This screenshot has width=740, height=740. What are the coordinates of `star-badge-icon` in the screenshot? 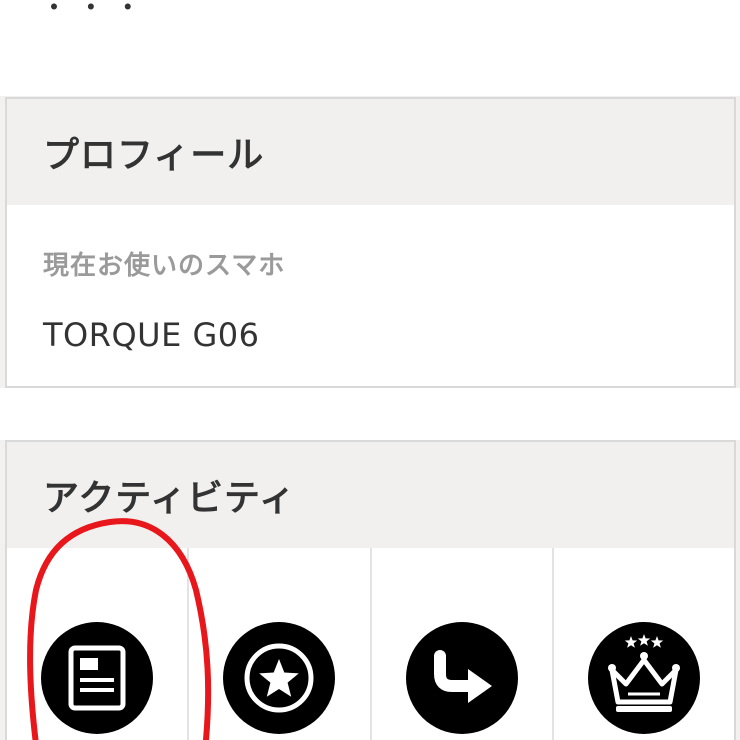 It's located at (279, 678).